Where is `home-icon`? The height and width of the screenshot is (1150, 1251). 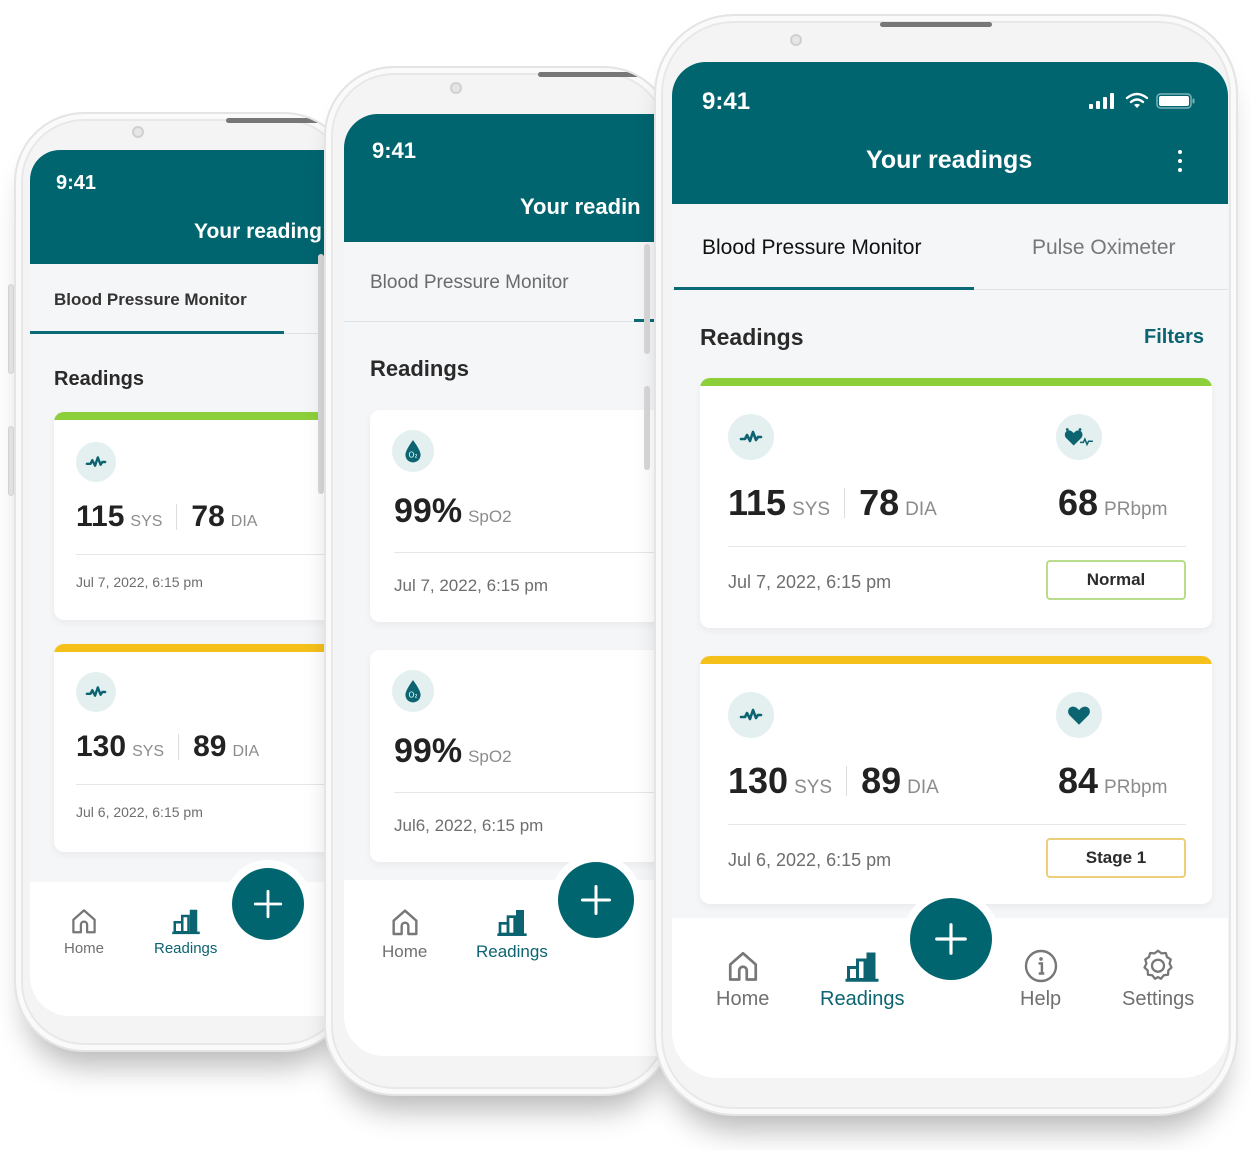 home-icon is located at coordinates (84, 921).